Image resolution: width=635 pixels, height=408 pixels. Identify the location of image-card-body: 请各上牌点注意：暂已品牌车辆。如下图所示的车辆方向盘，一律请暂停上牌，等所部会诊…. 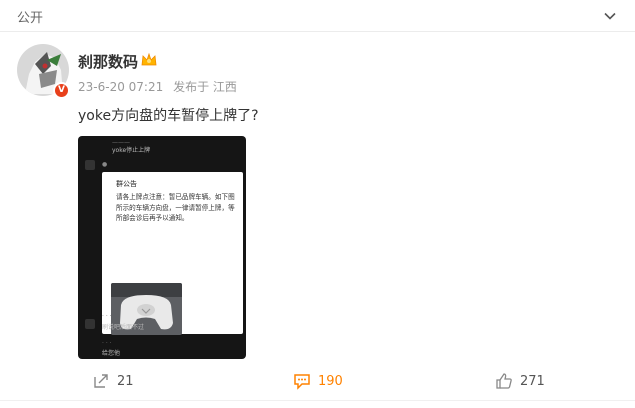
(175, 207).